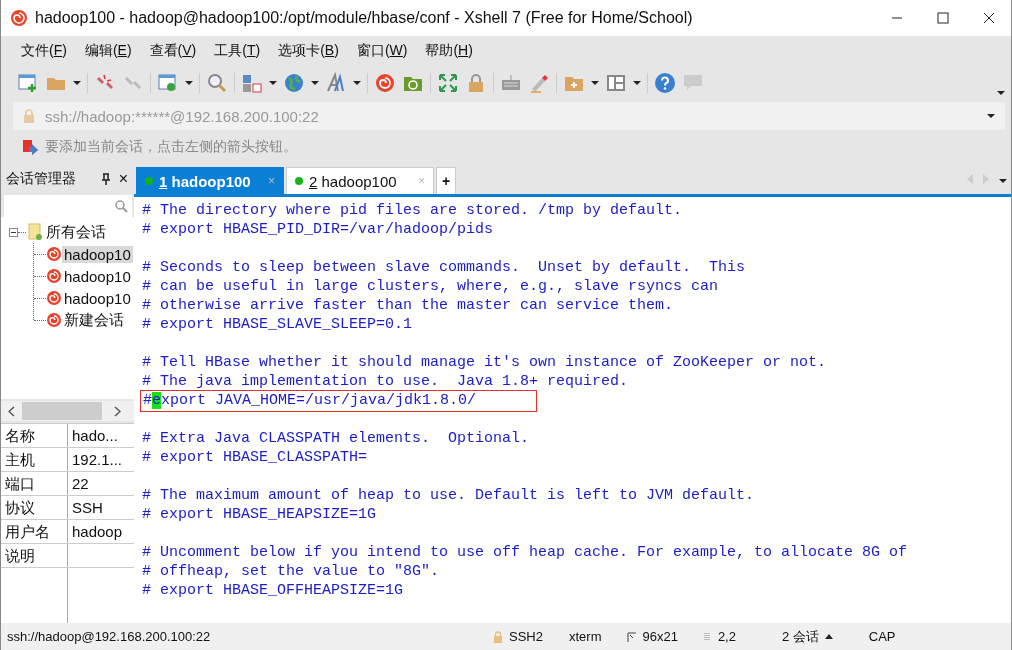  I want to click on terminal-line: # Extra Java CLASSPATH elements. Optional., so click(336, 438).